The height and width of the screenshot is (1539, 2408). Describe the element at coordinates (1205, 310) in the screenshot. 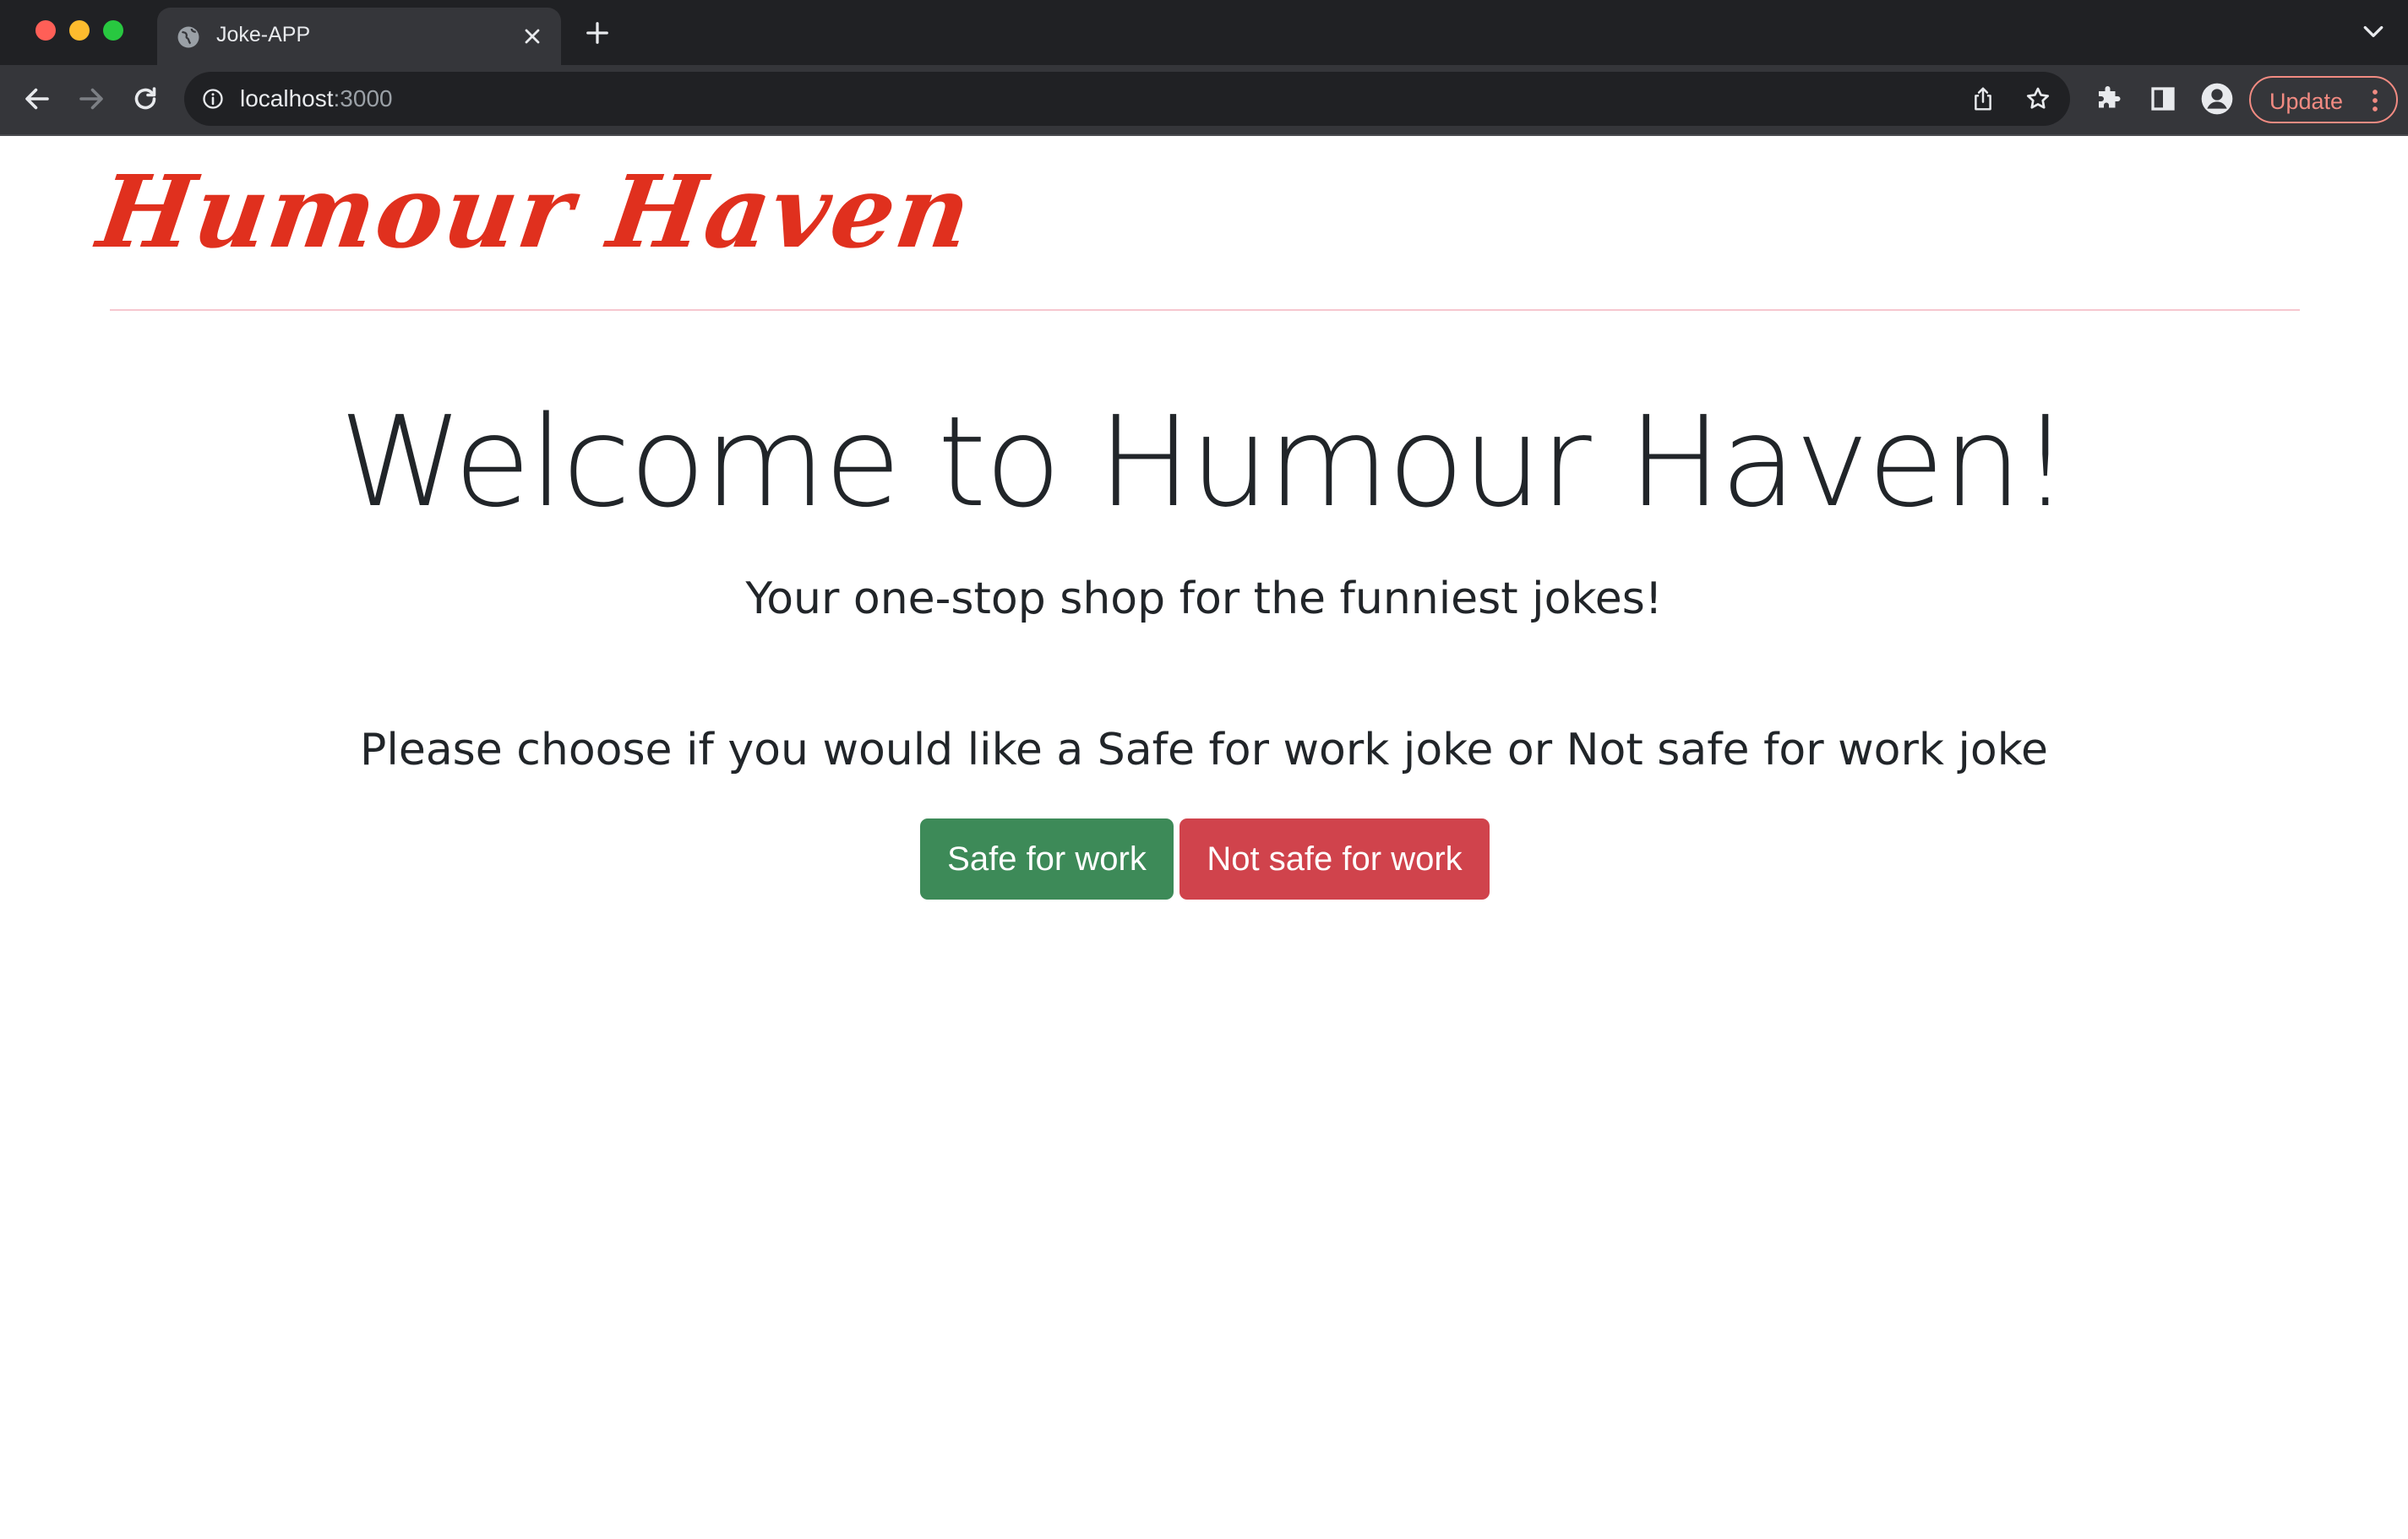

I see `header-divider` at that location.